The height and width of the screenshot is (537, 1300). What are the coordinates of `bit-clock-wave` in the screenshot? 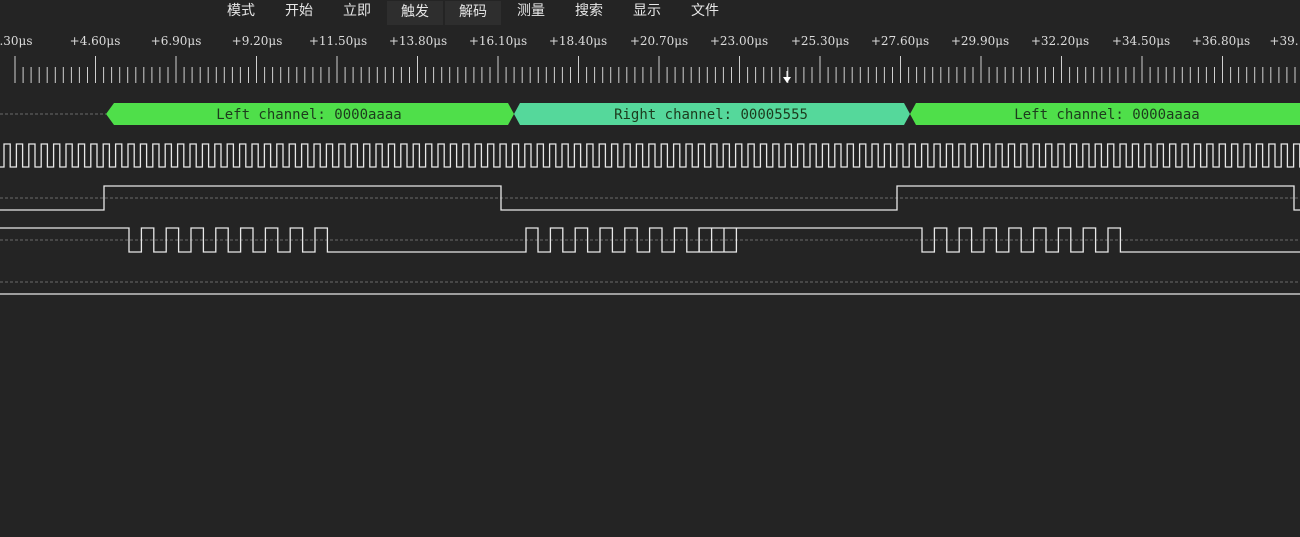 It's located at (650, 155).